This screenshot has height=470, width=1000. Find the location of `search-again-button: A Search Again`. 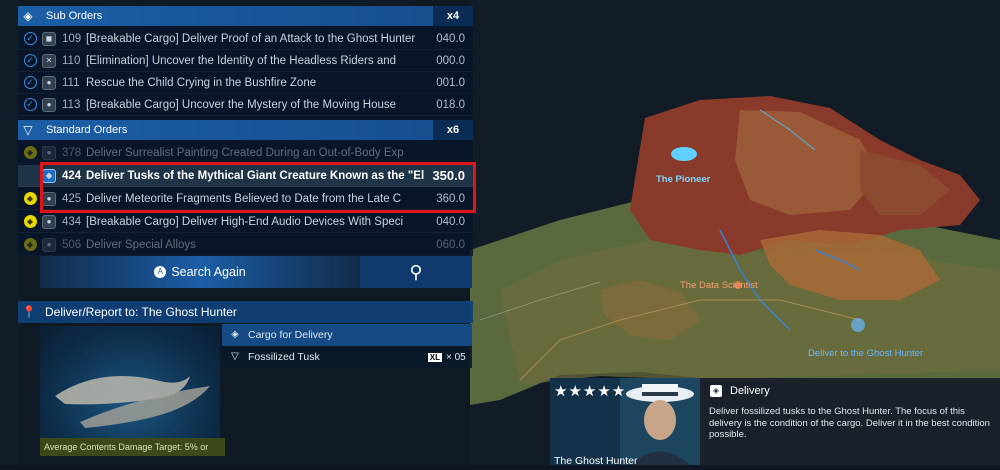

search-again-button: A Search Again is located at coordinates (200, 272).